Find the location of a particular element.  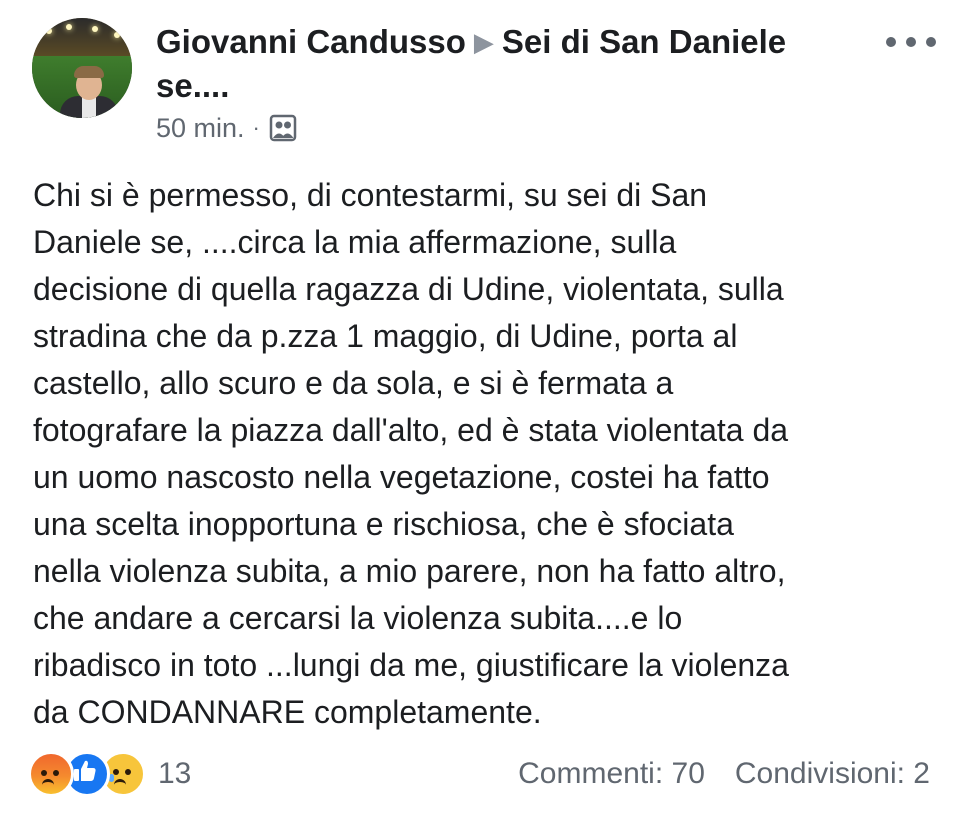

group-name: Sei di San Daniele is located at coordinates (644, 41).